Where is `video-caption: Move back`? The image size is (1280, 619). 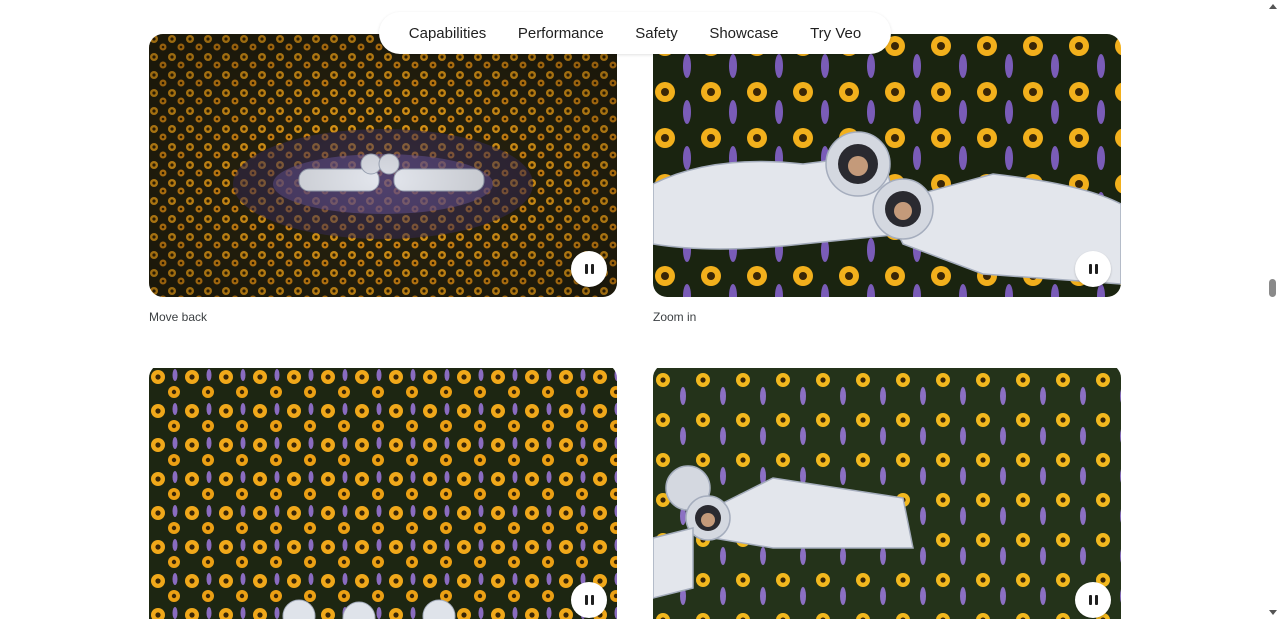 video-caption: Move back is located at coordinates (178, 317).